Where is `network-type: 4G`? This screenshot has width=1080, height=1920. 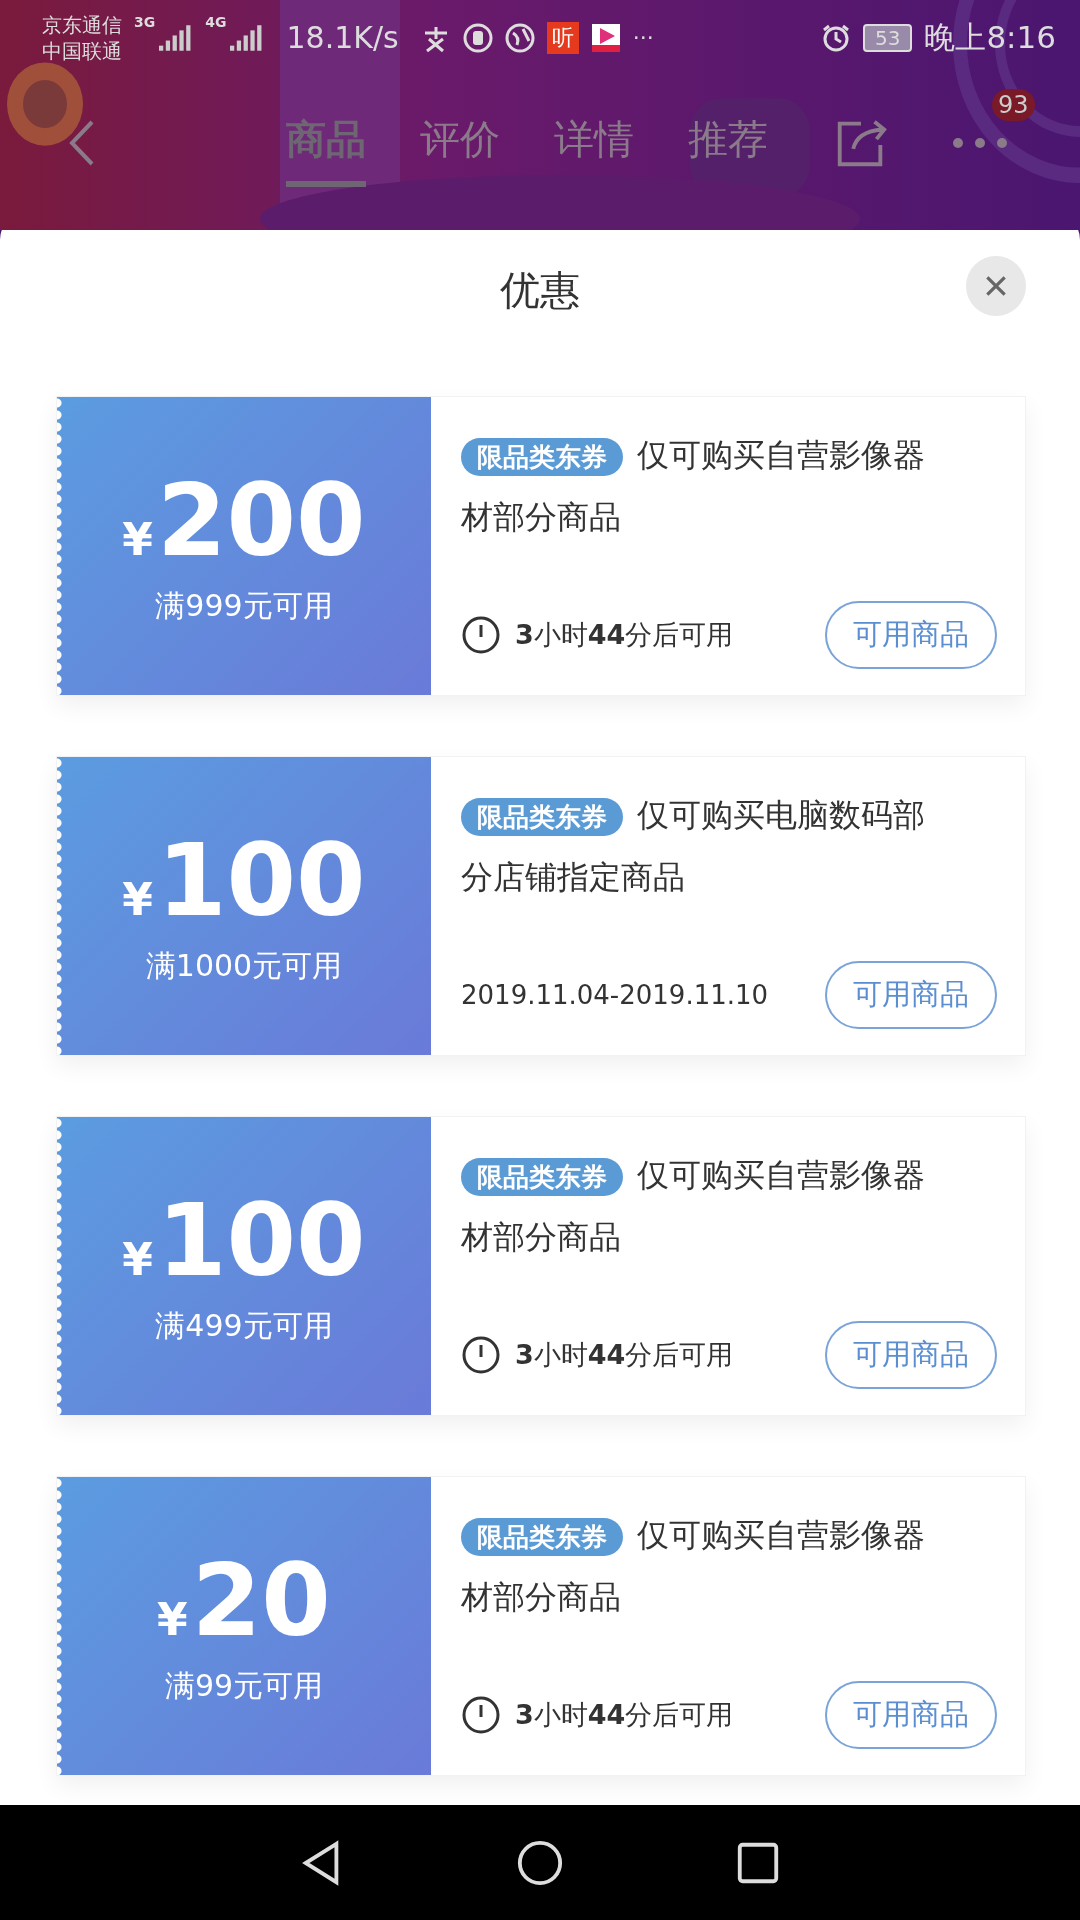
network-type: 4G is located at coordinates (216, 22).